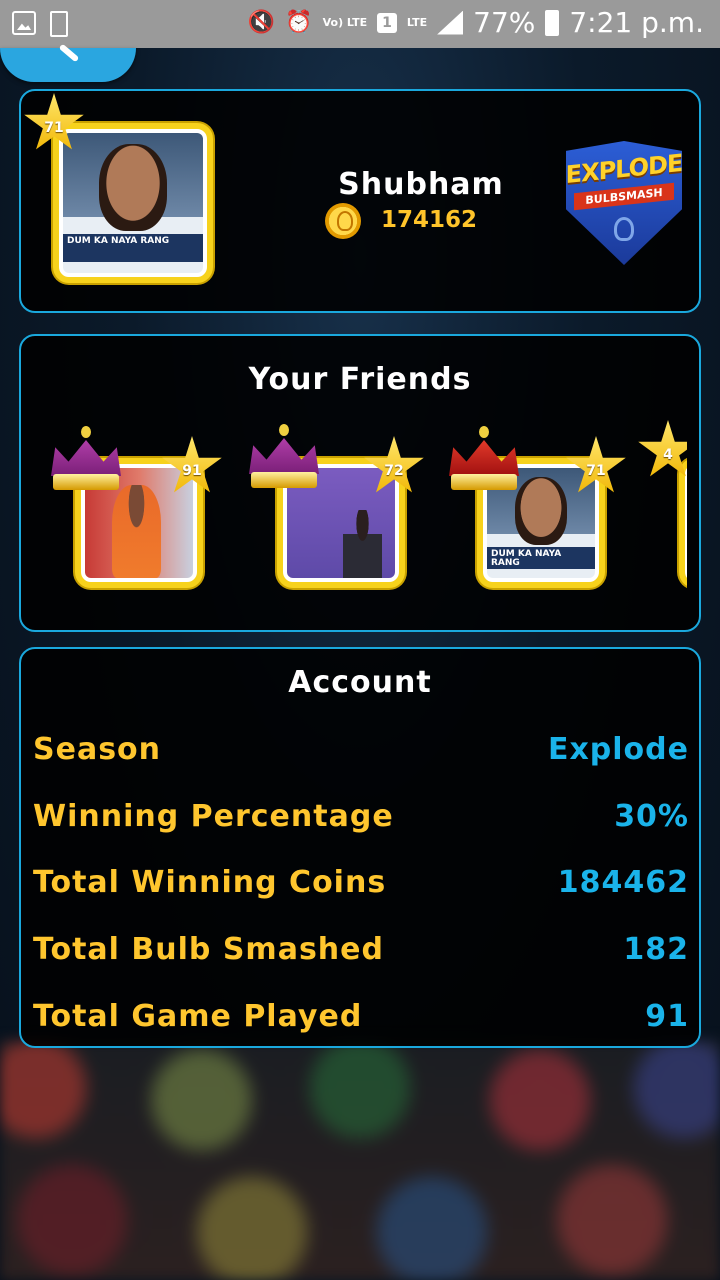  What do you see at coordinates (450, 22) in the screenshot?
I see `signal-icon` at bounding box center [450, 22].